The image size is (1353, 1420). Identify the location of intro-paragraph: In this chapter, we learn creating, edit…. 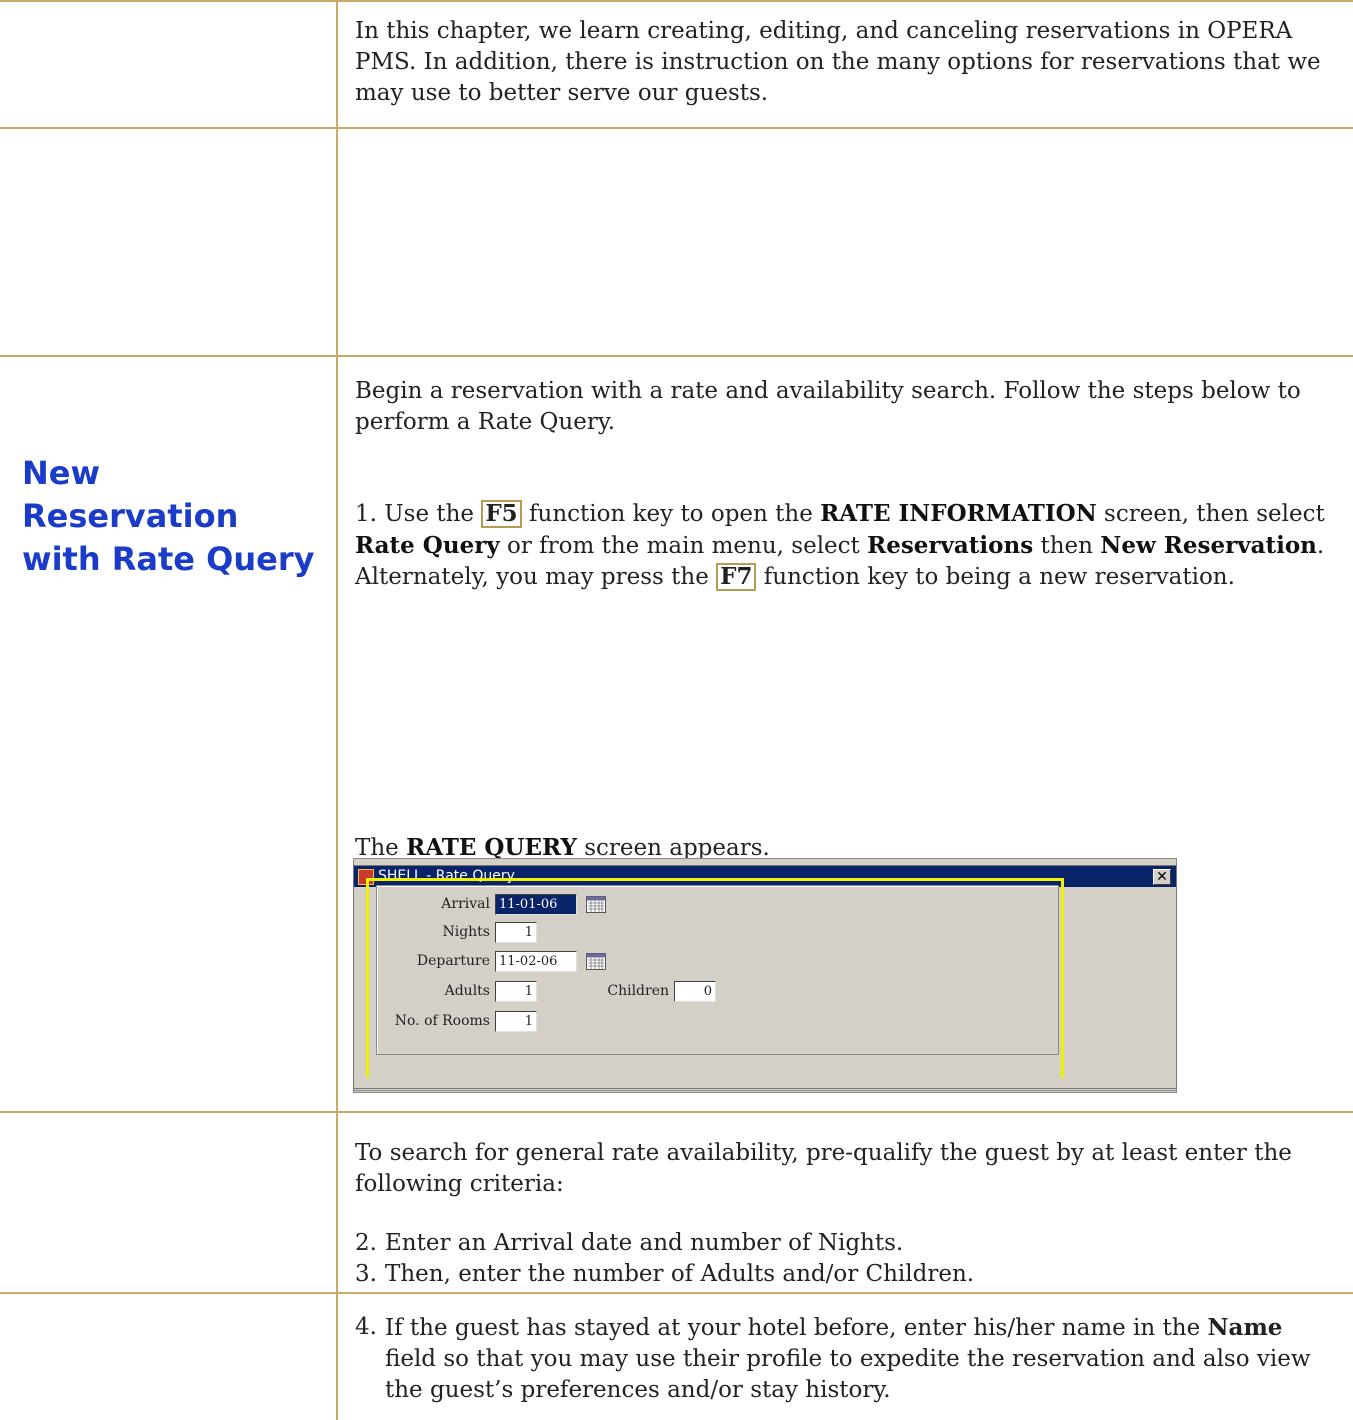
(838, 62).